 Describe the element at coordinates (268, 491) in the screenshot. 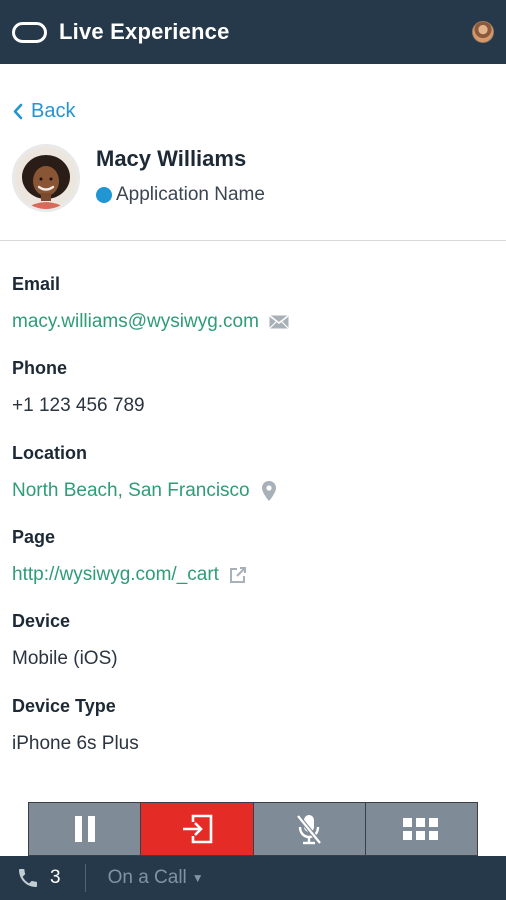

I see `map-pin-icon` at that location.